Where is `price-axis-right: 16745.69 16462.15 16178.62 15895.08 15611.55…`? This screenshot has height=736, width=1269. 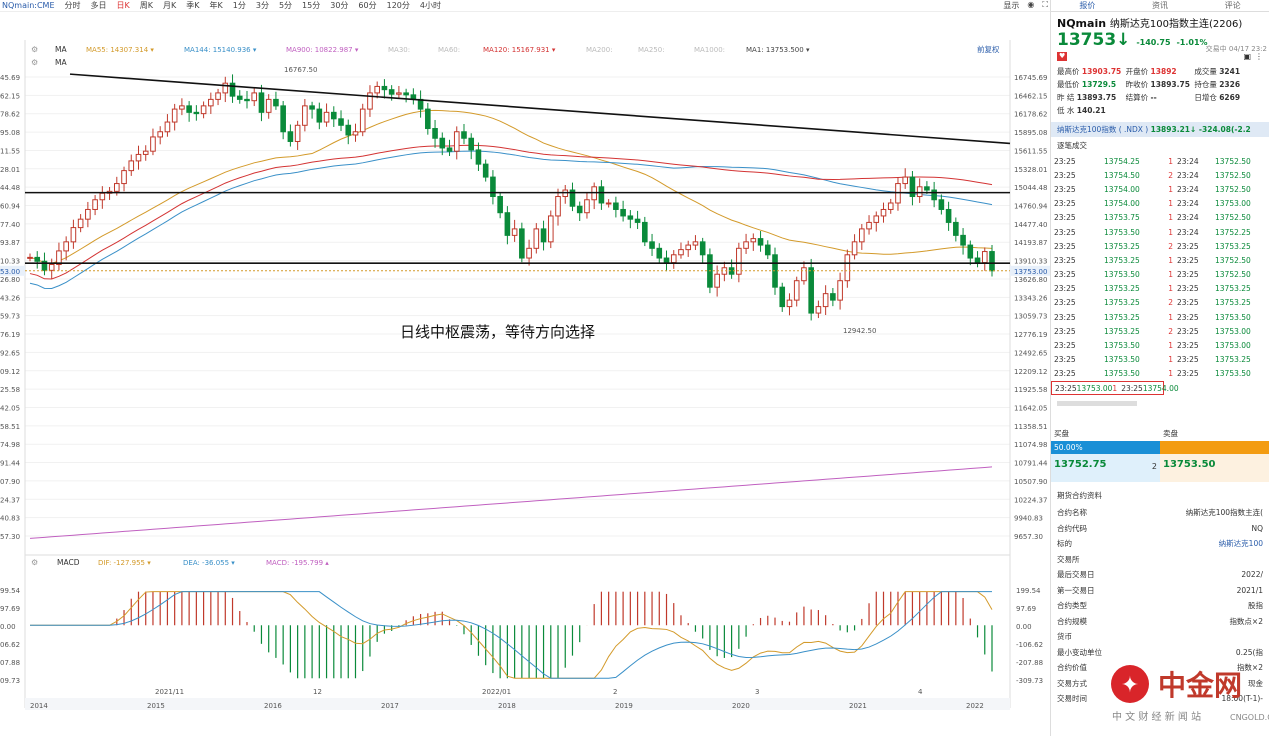
price-axis-right: 16745.69 16462.15 16178.62 15895.08 15611.55… is located at coordinates (1031, 307).